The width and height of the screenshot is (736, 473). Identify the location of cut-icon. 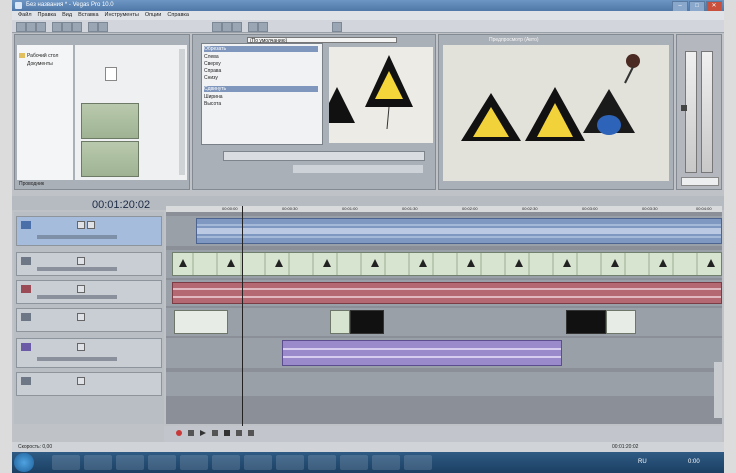
(57, 27).